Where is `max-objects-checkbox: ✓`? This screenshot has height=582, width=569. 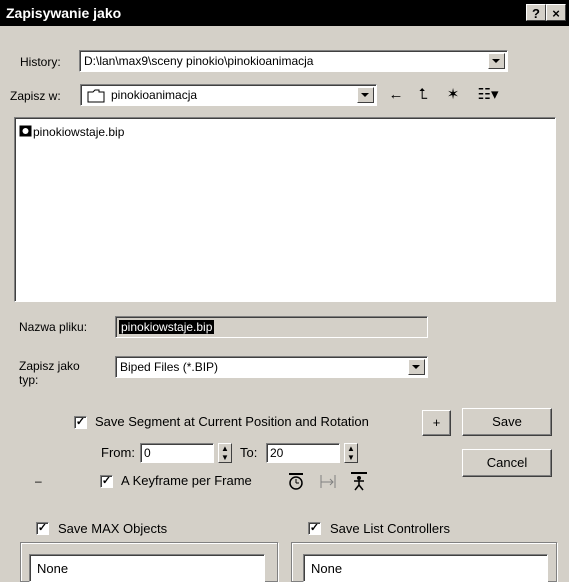 max-objects-checkbox: ✓ is located at coordinates (42, 528).